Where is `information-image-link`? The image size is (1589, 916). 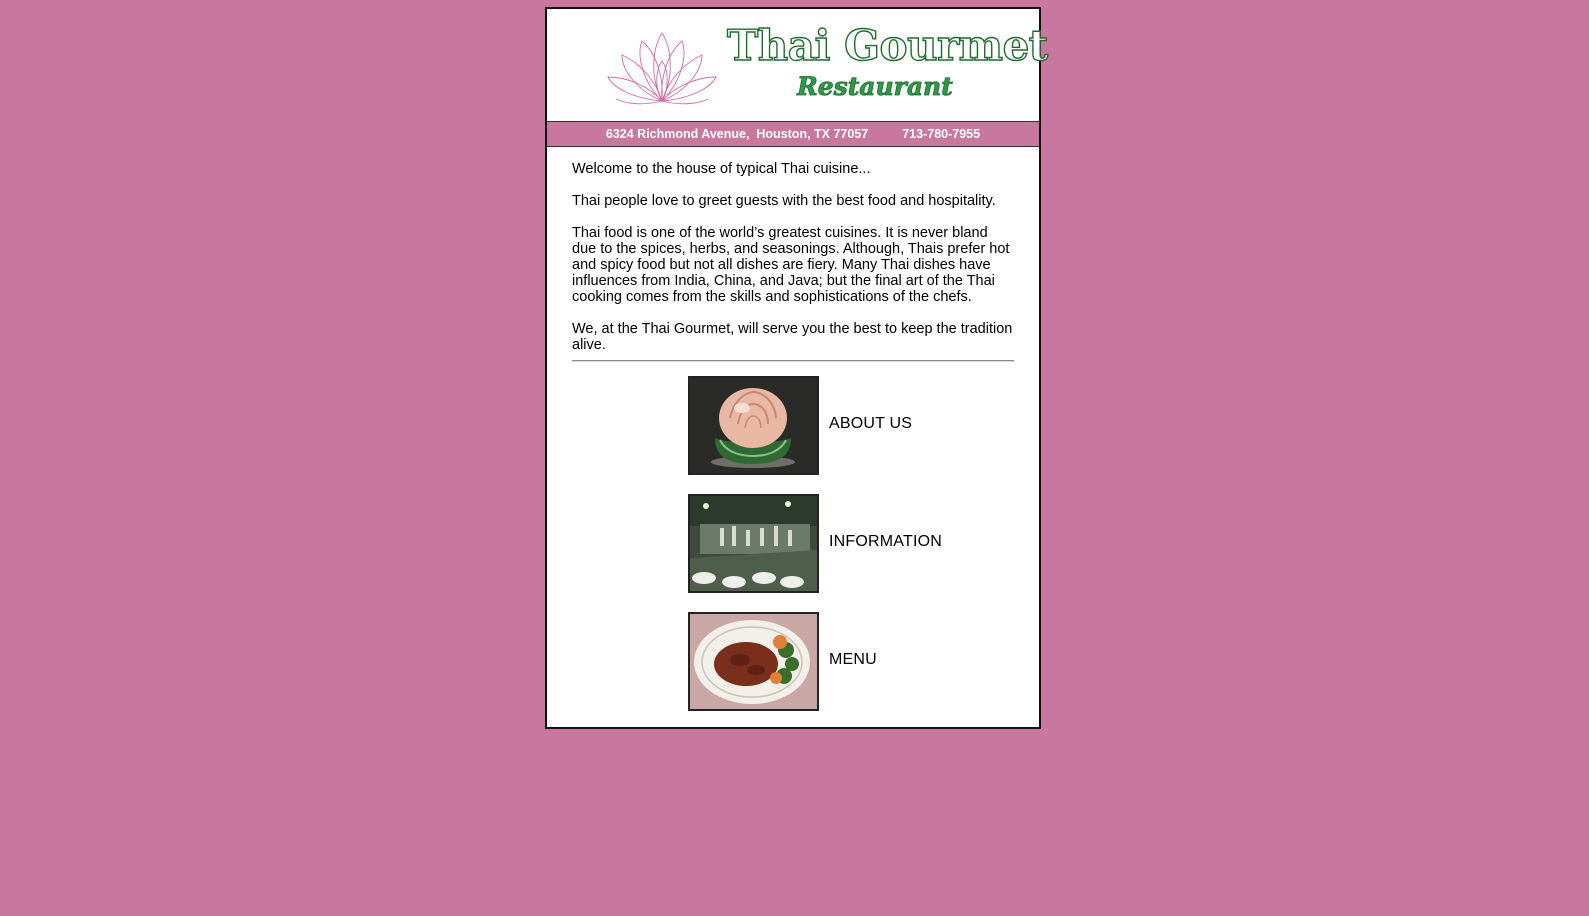
information-image-link is located at coordinates (753, 543).